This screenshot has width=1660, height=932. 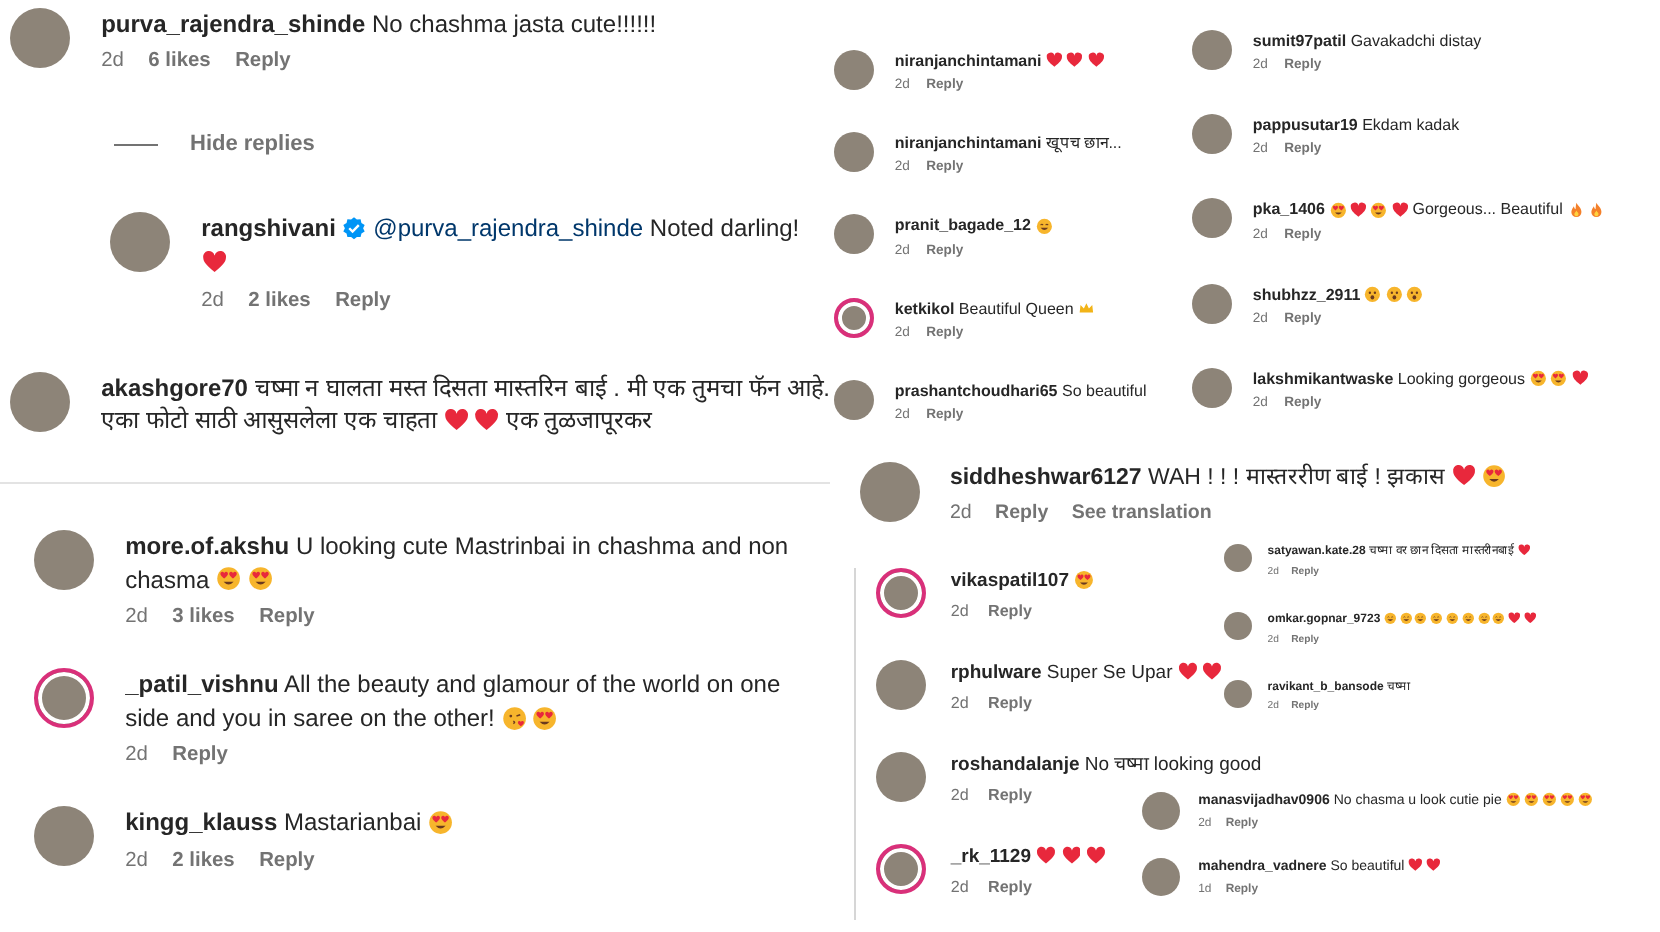 I want to click on likes-link: 3 likes, so click(x=203, y=617).